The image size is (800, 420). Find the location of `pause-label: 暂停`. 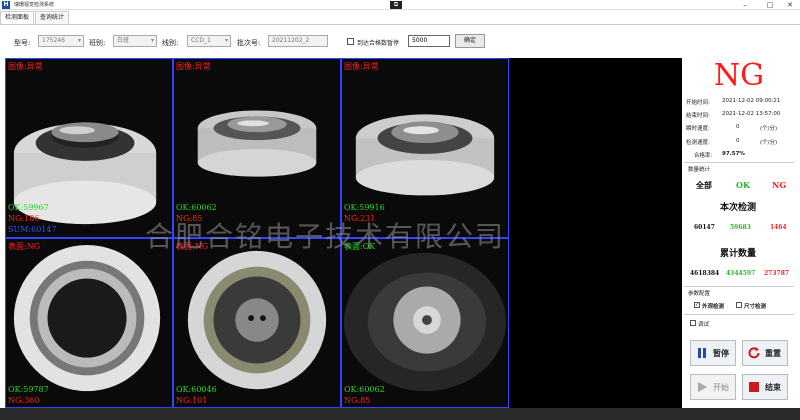

pause-label: 暂停 is located at coordinates (721, 352).